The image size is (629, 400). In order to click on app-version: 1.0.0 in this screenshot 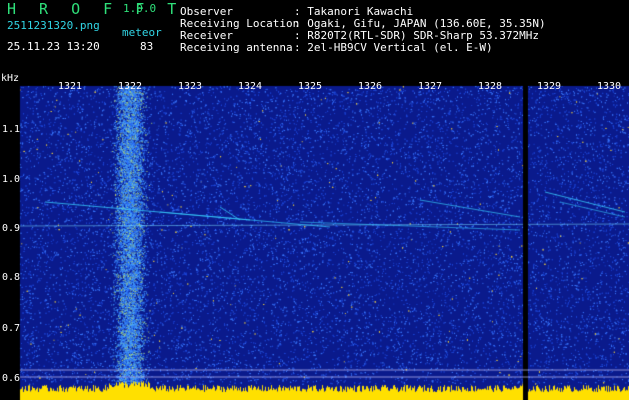, I will do `click(140, 8)`.